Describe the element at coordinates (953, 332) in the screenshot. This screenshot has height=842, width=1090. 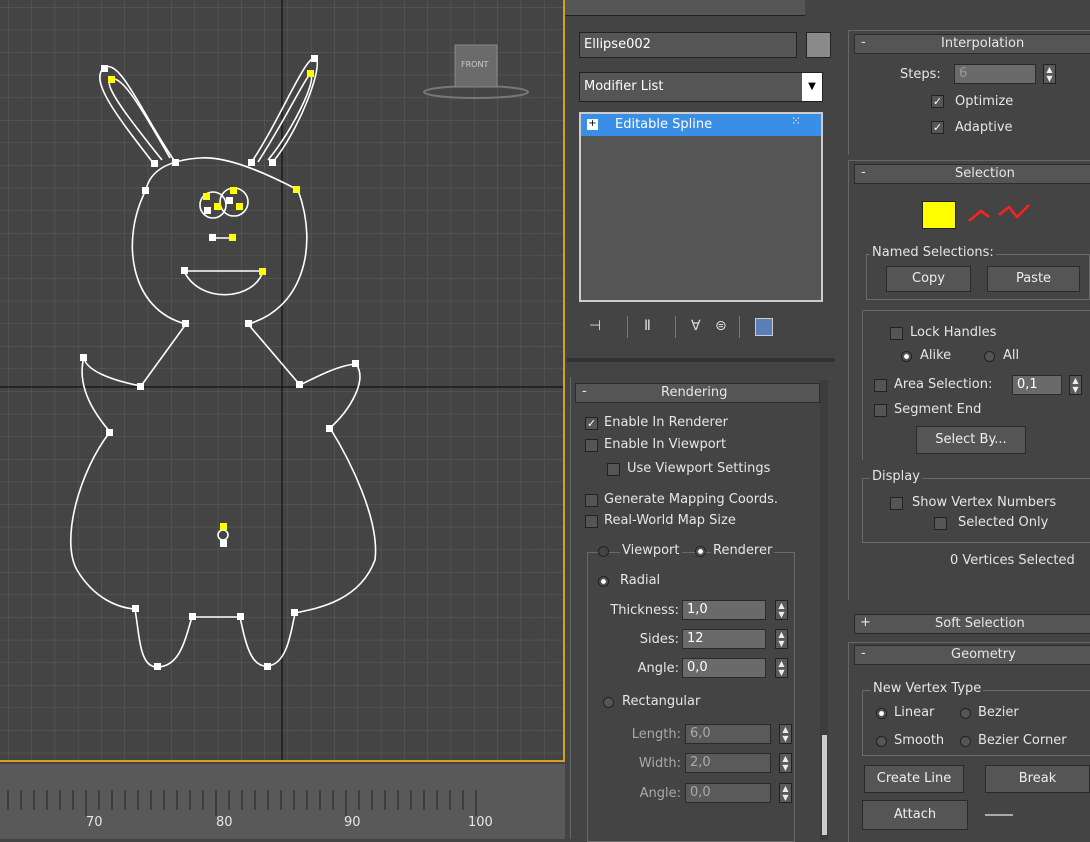
I see `lock-handles-label: Lock Handles` at that location.